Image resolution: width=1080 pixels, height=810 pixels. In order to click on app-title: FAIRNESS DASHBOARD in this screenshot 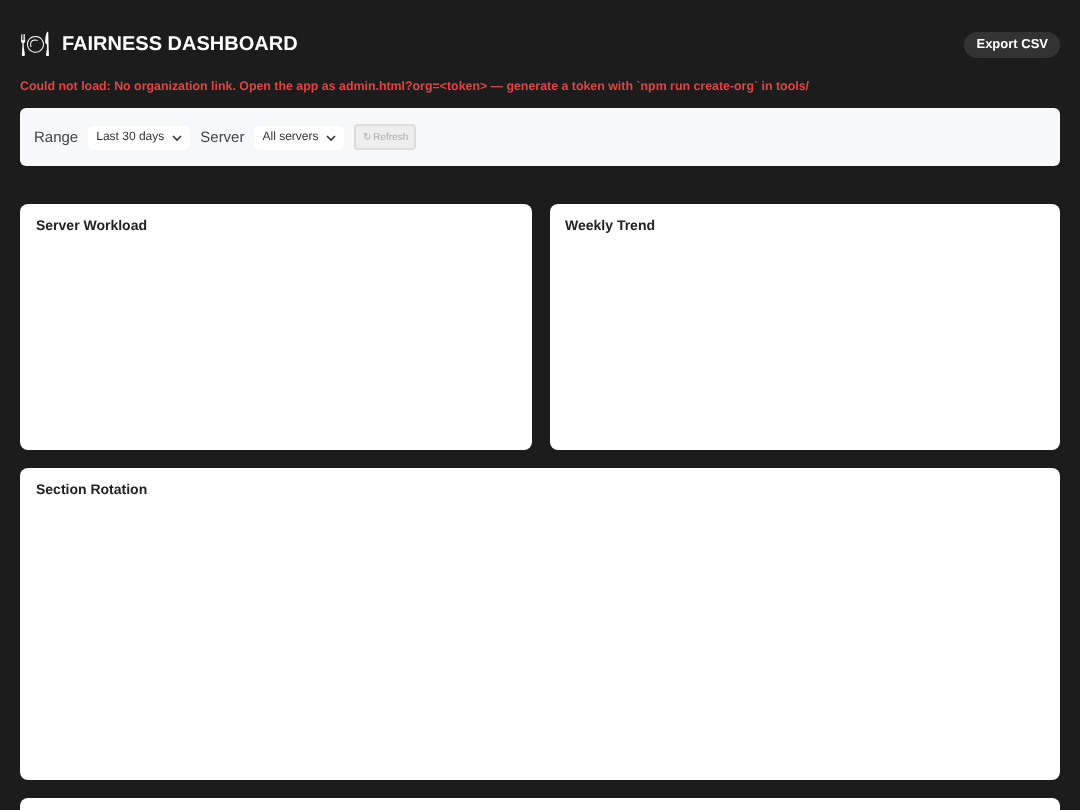, I will do `click(180, 44)`.